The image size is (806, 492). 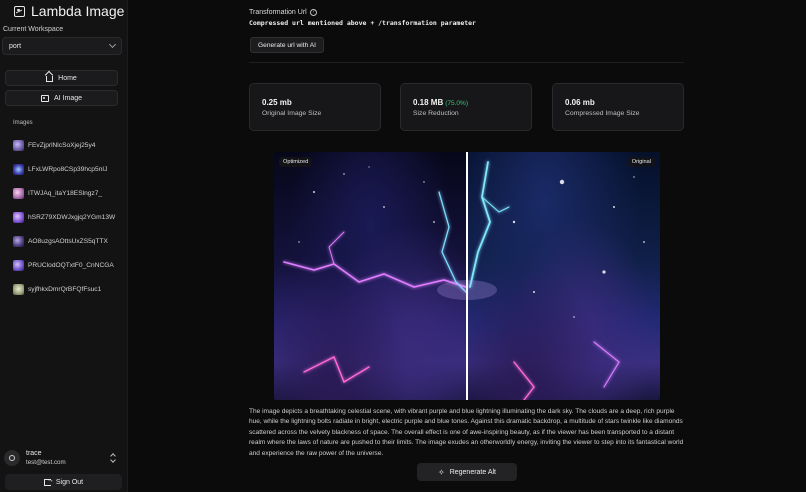 I want to click on regenerate-alt-button: ✧ Regenerate Alt, so click(x=467, y=472).